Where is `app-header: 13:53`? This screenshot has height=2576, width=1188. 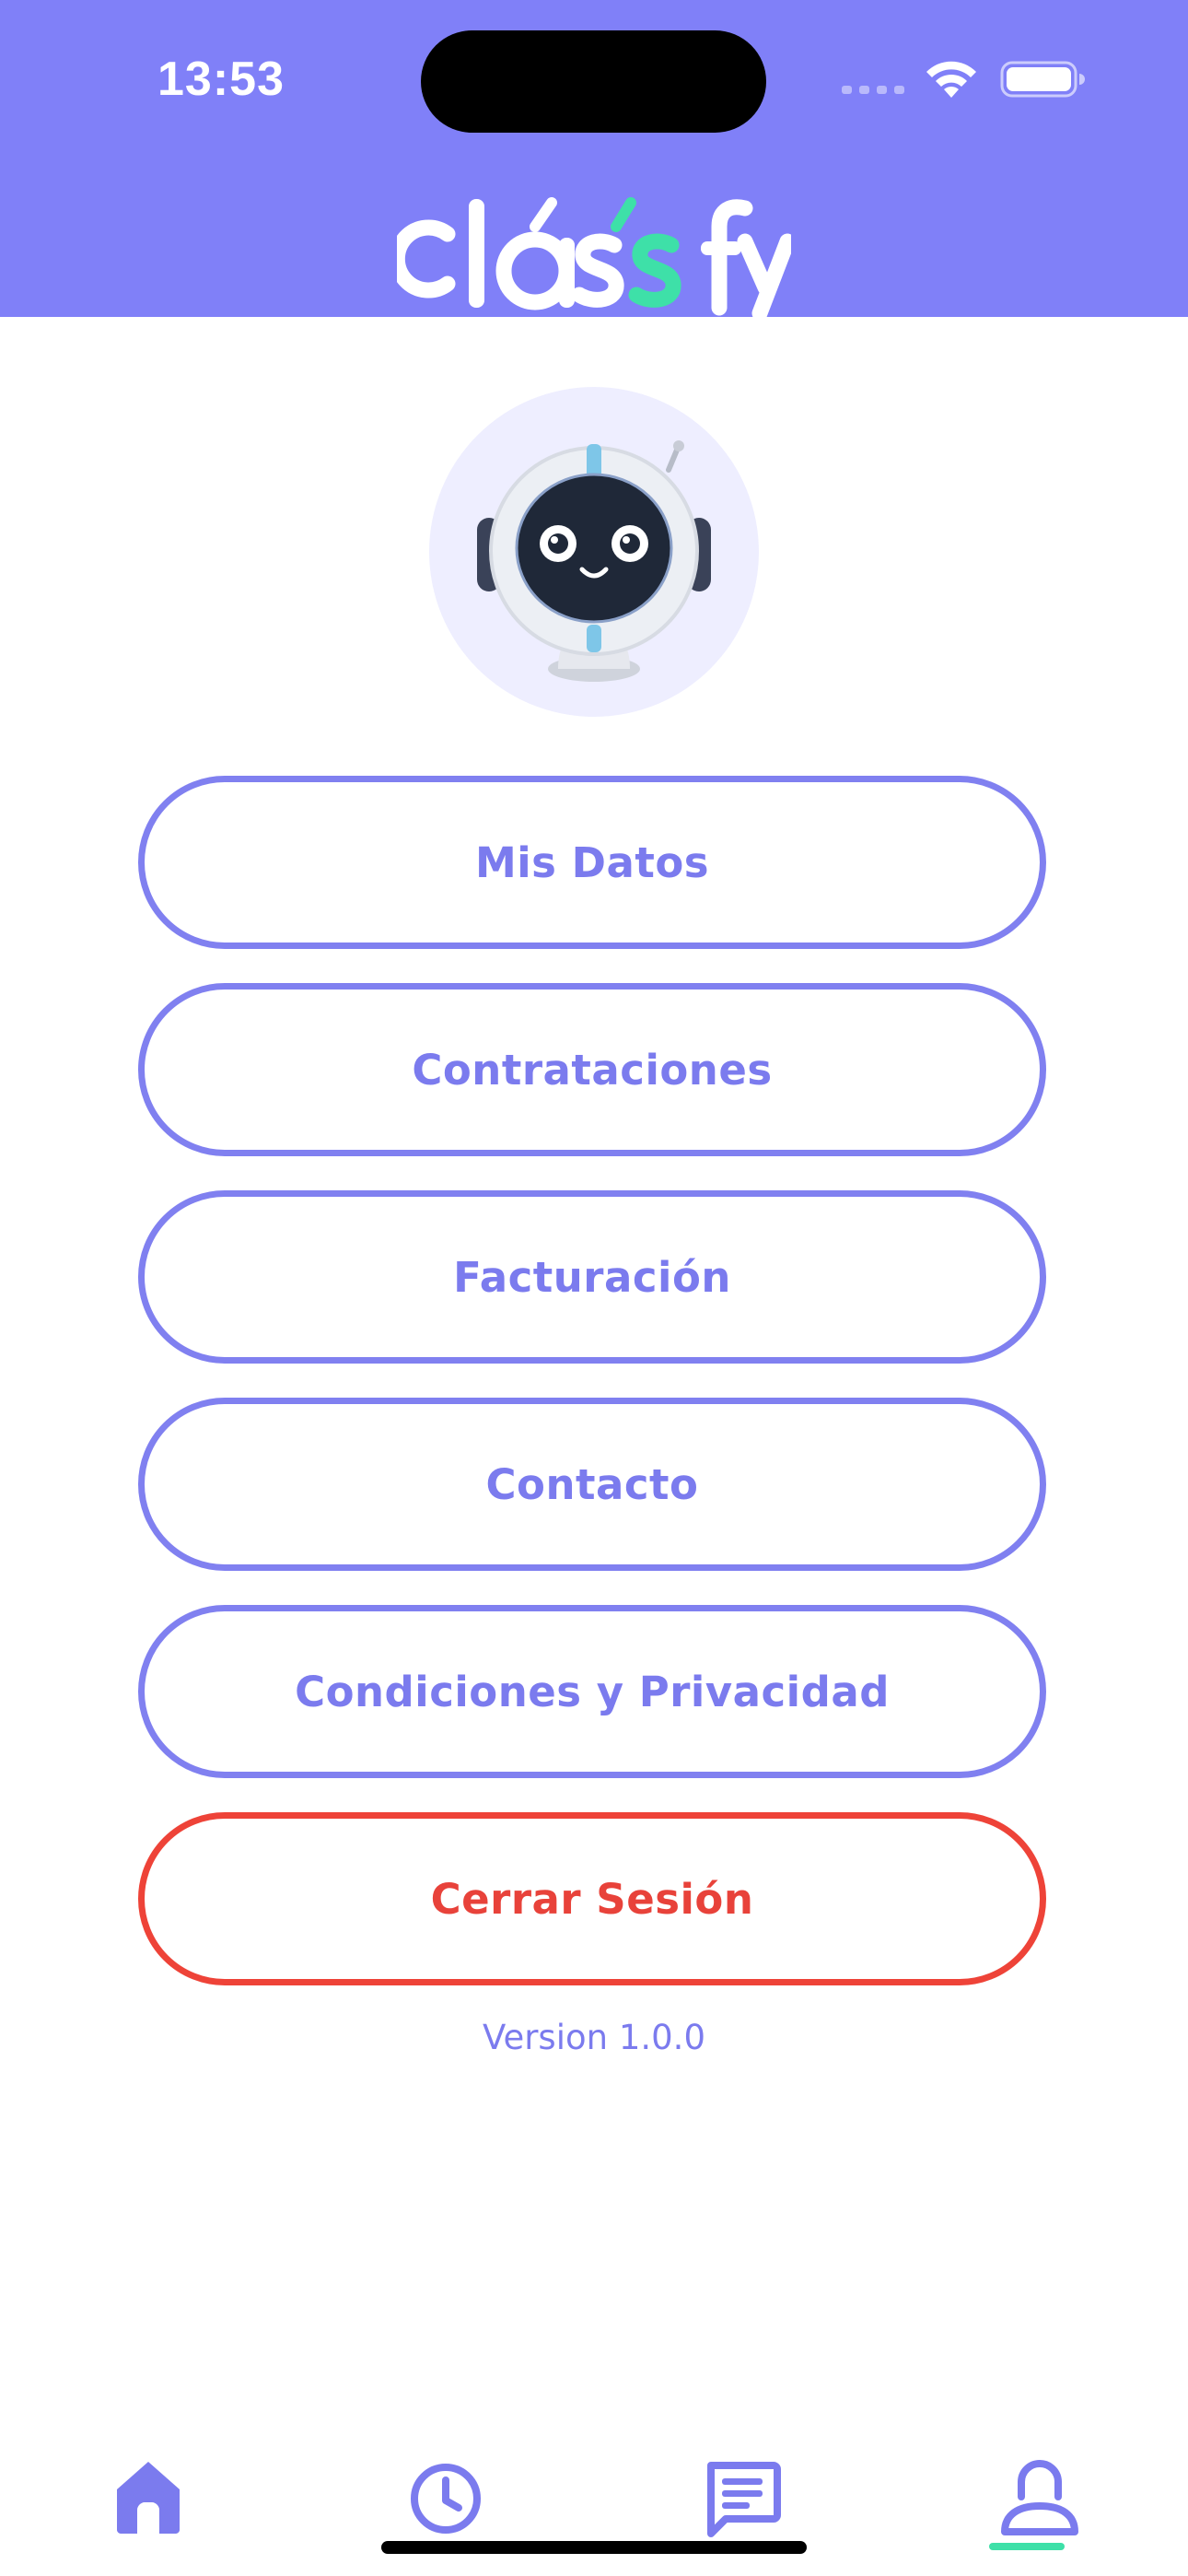
app-header: 13:53 is located at coordinates (594, 158).